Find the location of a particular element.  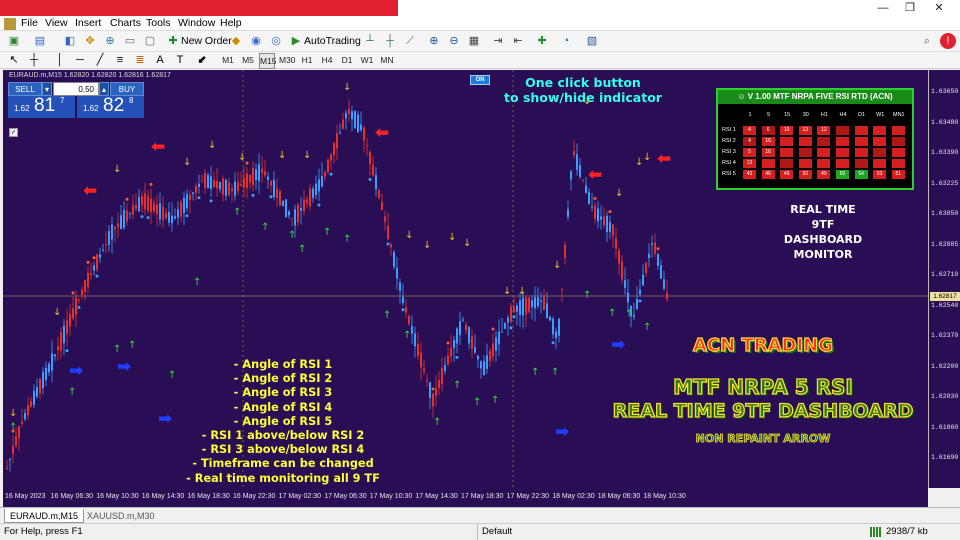

volume-input: 0.50 is located at coordinates (76, 89).